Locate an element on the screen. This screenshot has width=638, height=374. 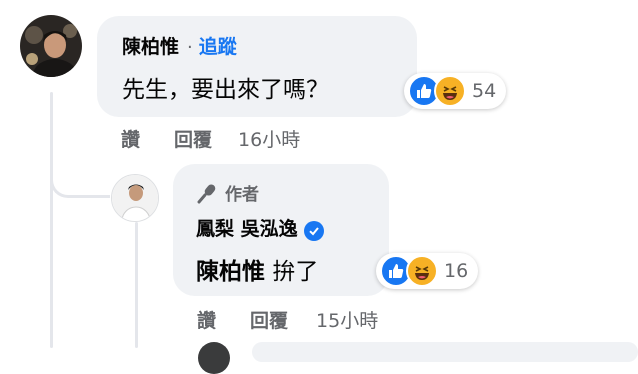
reply-bubble: 作者 鳳梨 吳泓逸 陳柏惟 拚了 is located at coordinates (281, 230).